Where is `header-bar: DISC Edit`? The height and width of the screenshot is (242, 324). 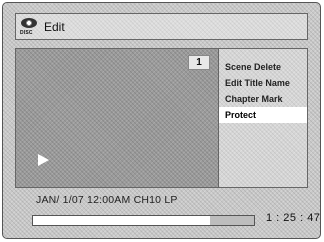
header-bar: DISC Edit is located at coordinates (161, 26).